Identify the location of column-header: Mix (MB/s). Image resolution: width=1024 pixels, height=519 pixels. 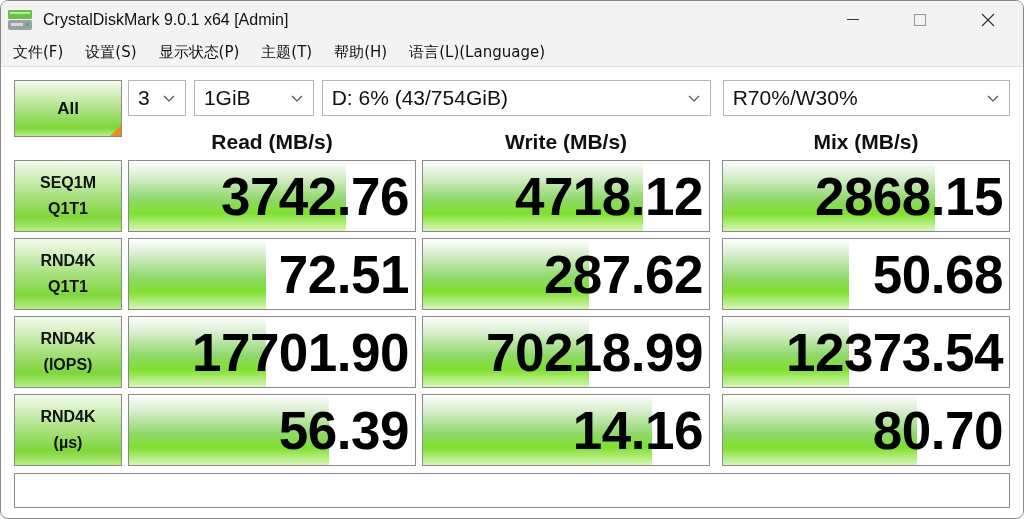
(866, 142).